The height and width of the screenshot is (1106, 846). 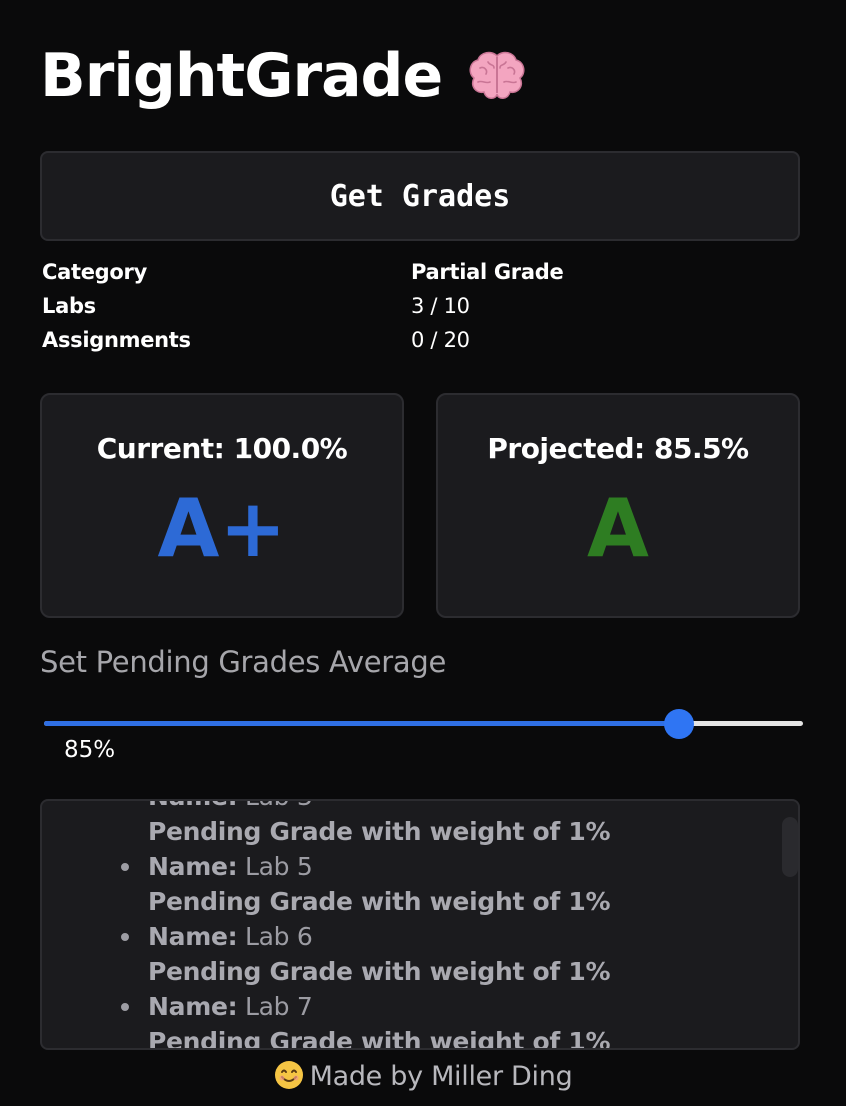 What do you see at coordinates (278, 936) in the screenshot?
I see `item-name: Lab 6` at bounding box center [278, 936].